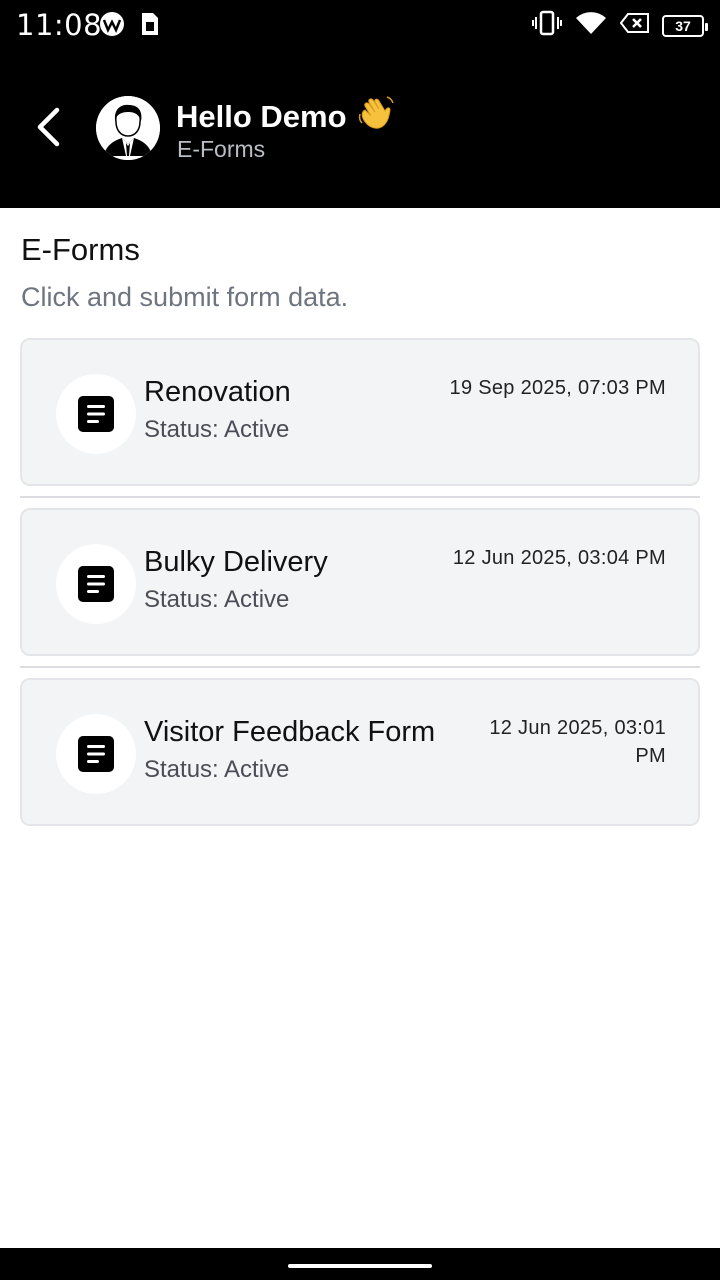  I want to click on status-left-icons, so click(129, 26).